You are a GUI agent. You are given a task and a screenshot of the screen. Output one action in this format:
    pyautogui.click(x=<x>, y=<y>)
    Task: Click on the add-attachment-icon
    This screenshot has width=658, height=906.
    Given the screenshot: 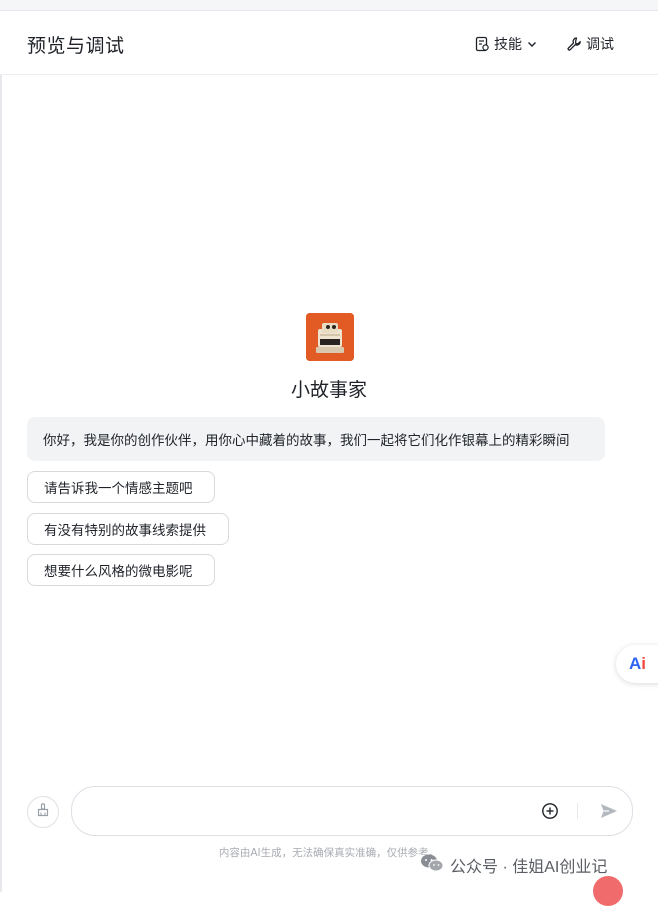 What is the action you would take?
    pyautogui.click(x=550, y=811)
    